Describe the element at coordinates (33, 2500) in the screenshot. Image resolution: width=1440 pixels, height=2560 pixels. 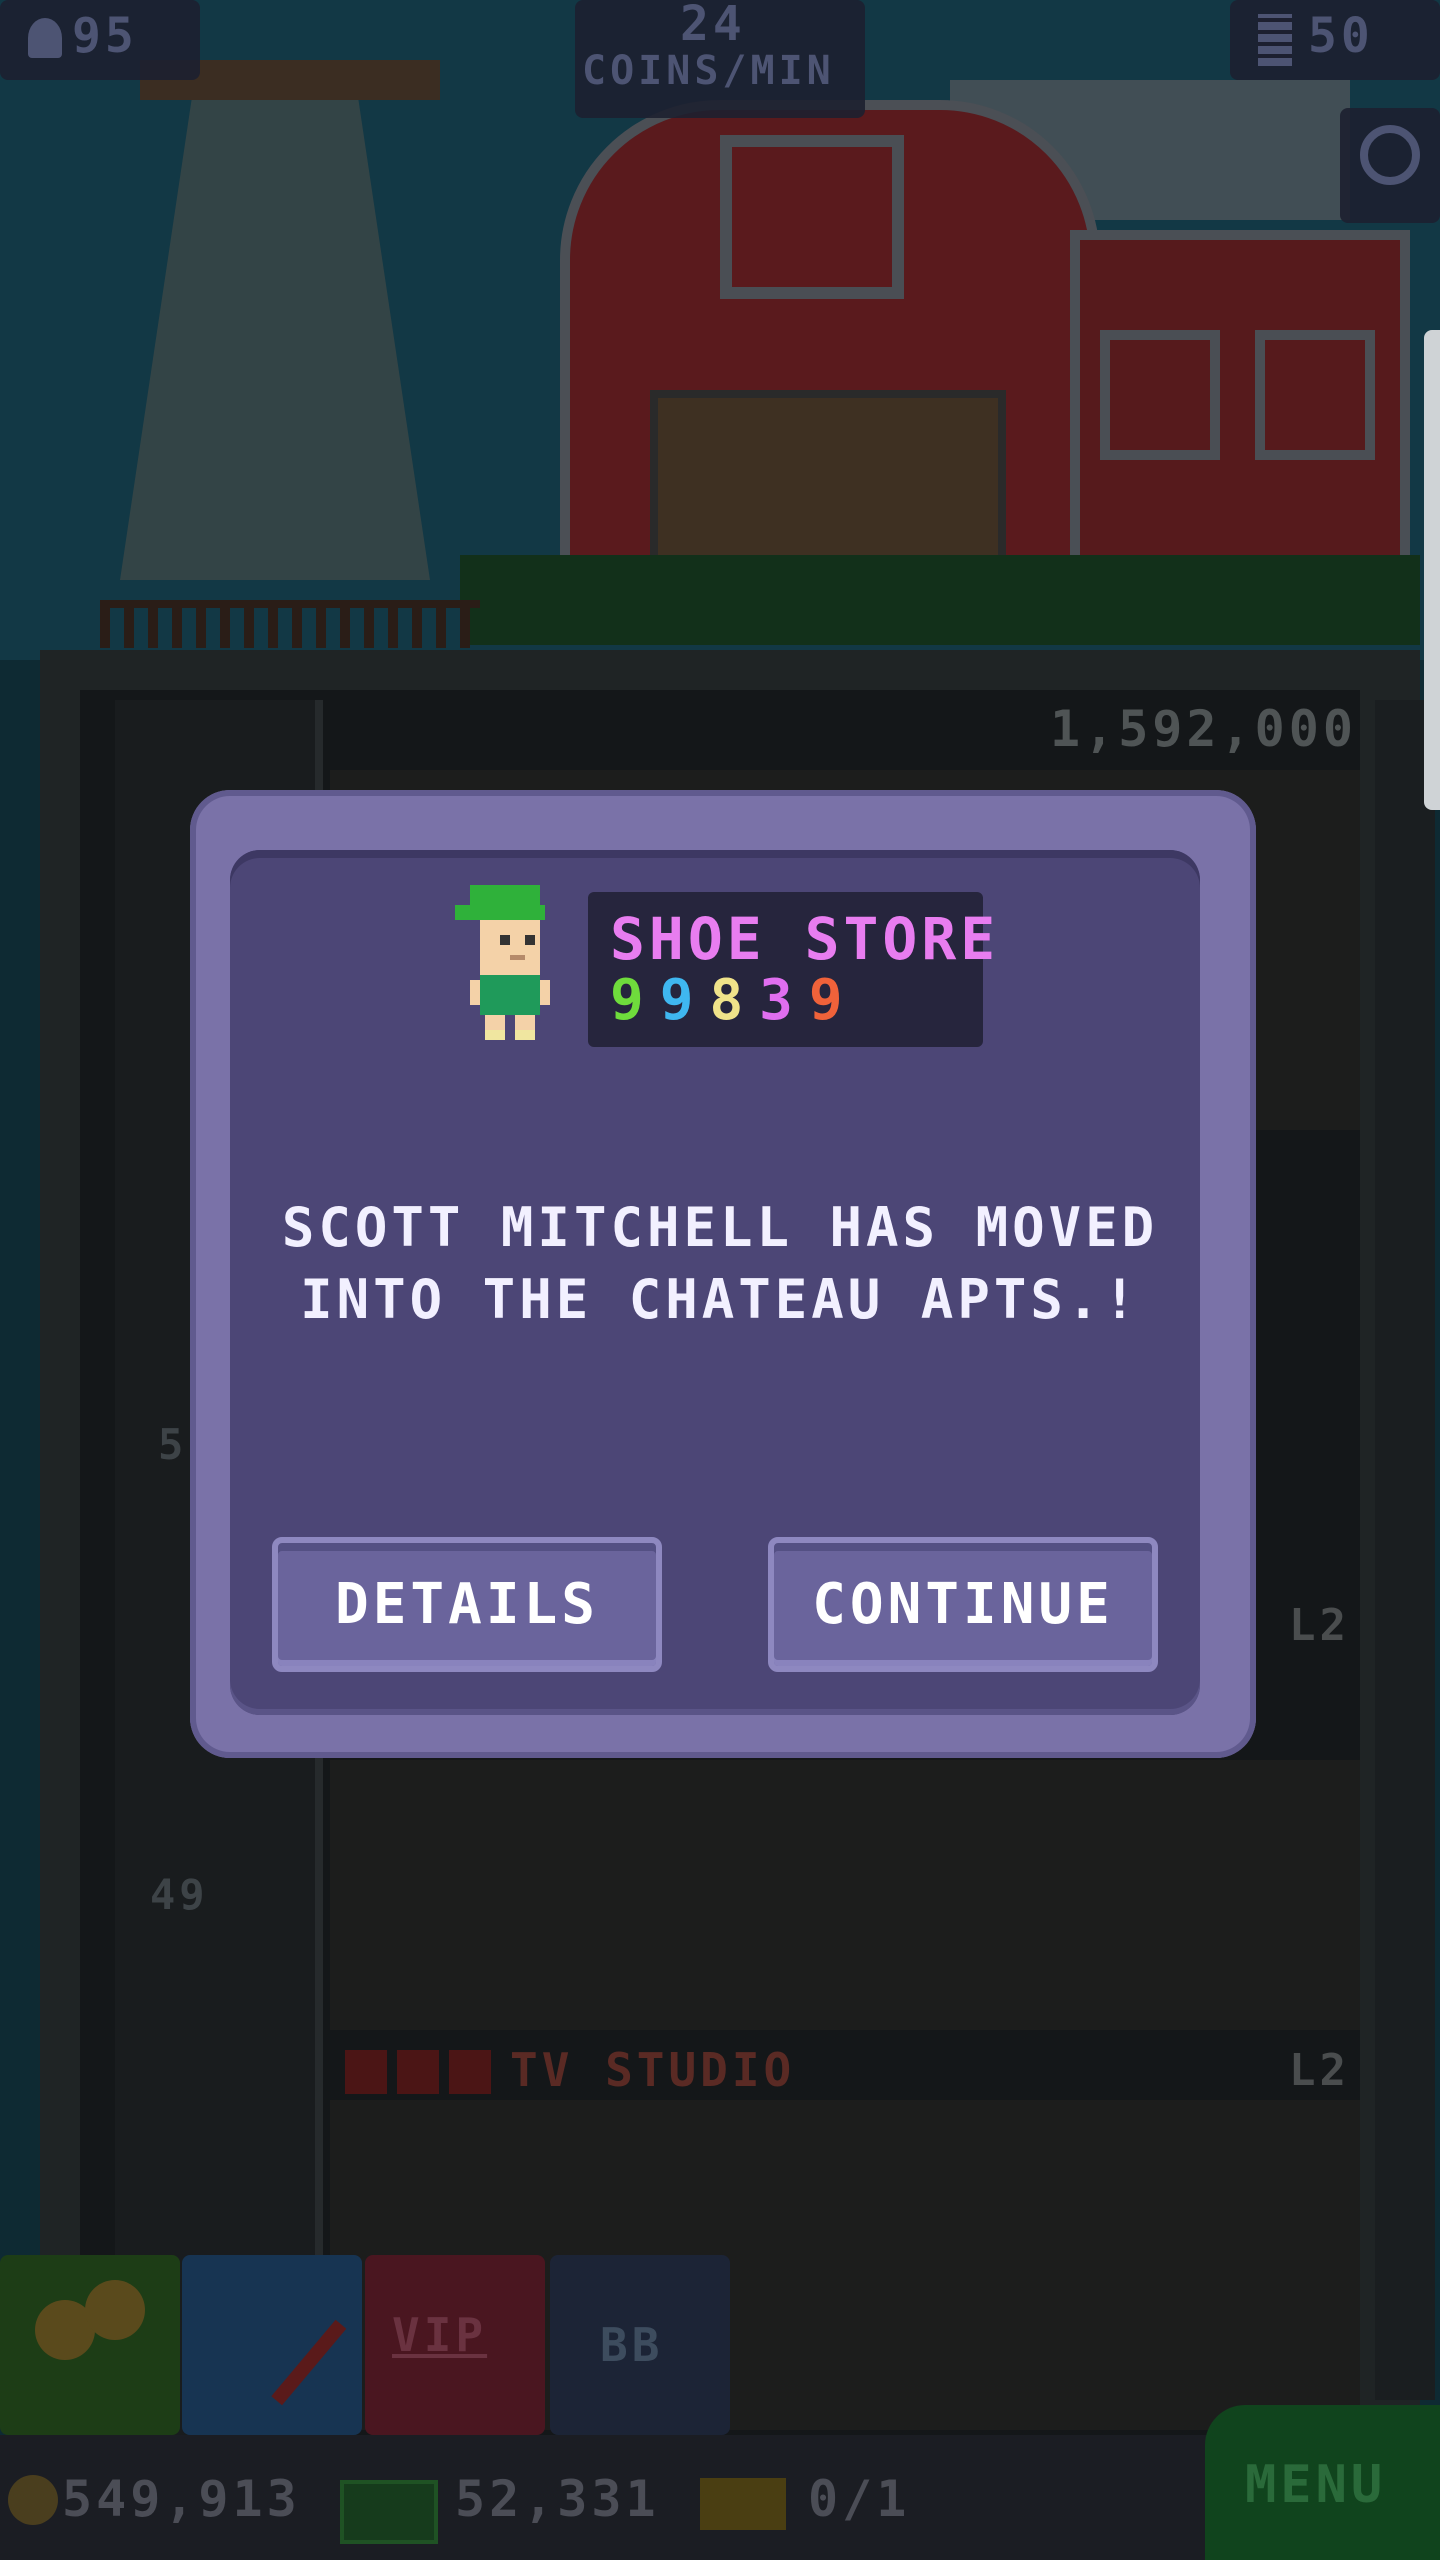
I see `coin-icon` at that location.